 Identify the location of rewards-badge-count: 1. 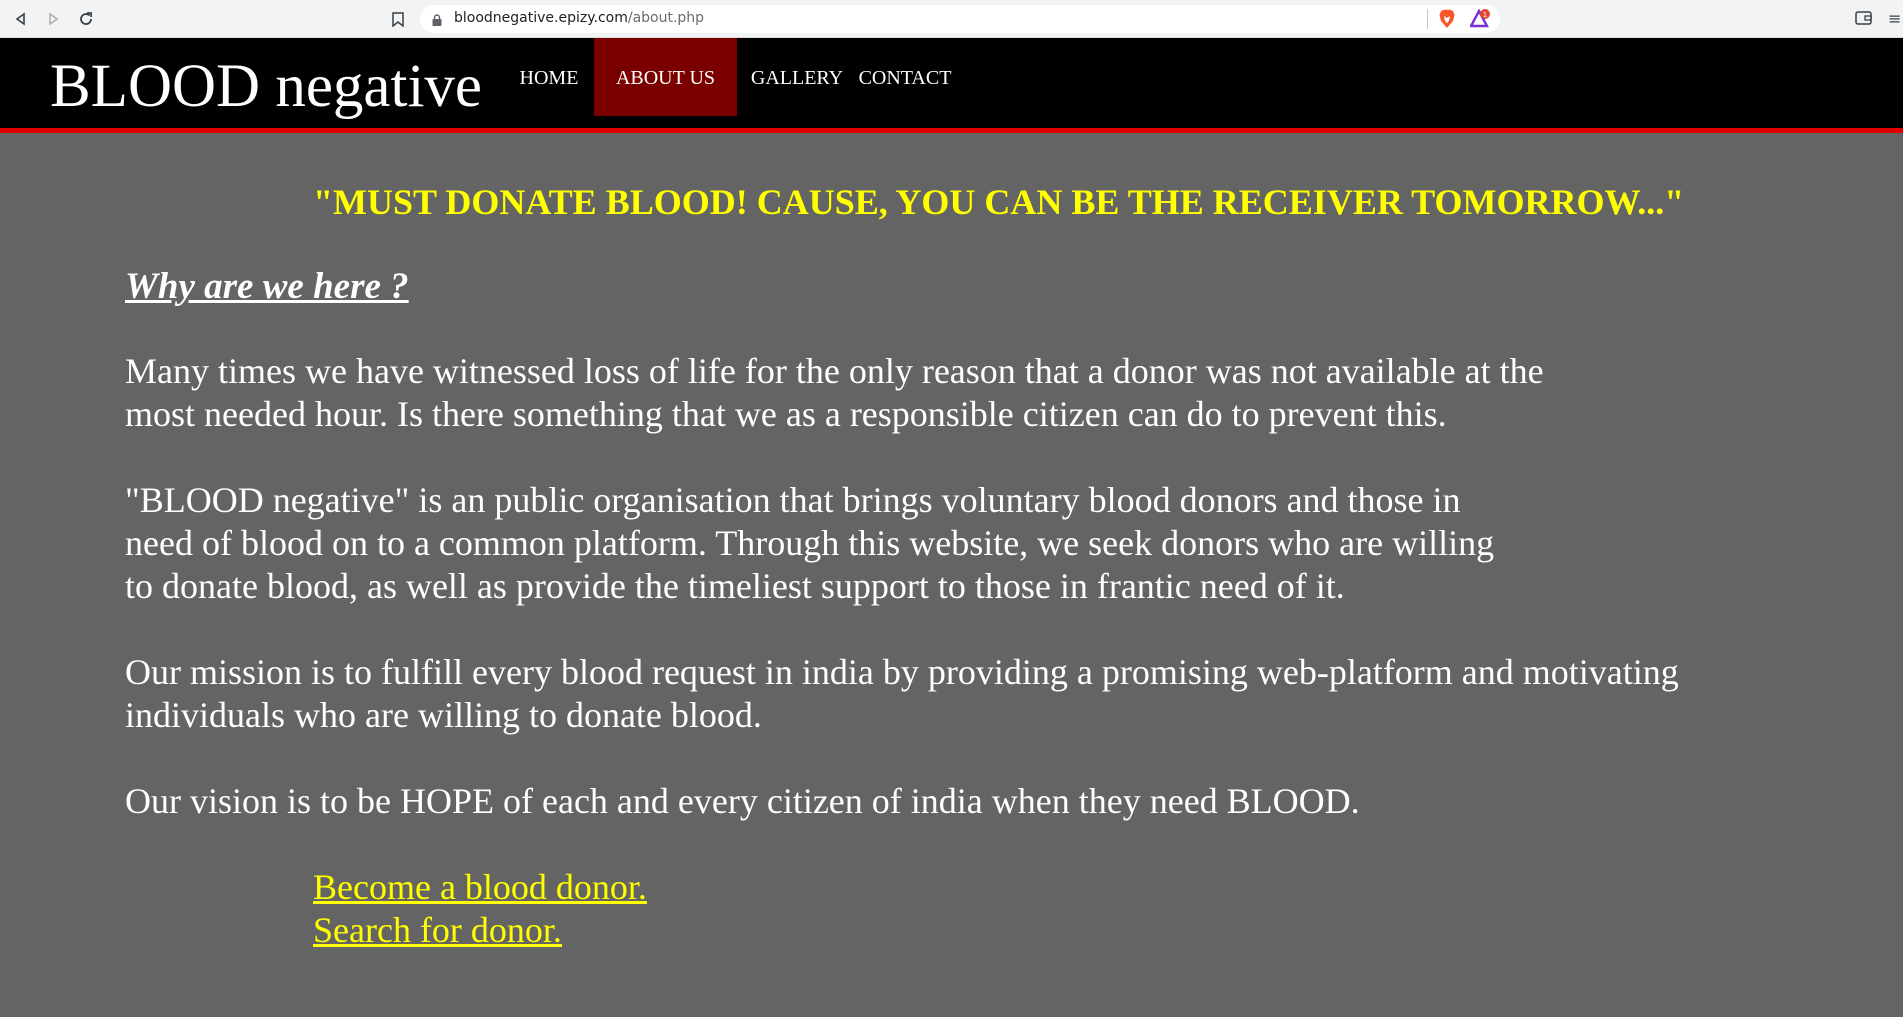
(1485, 15).